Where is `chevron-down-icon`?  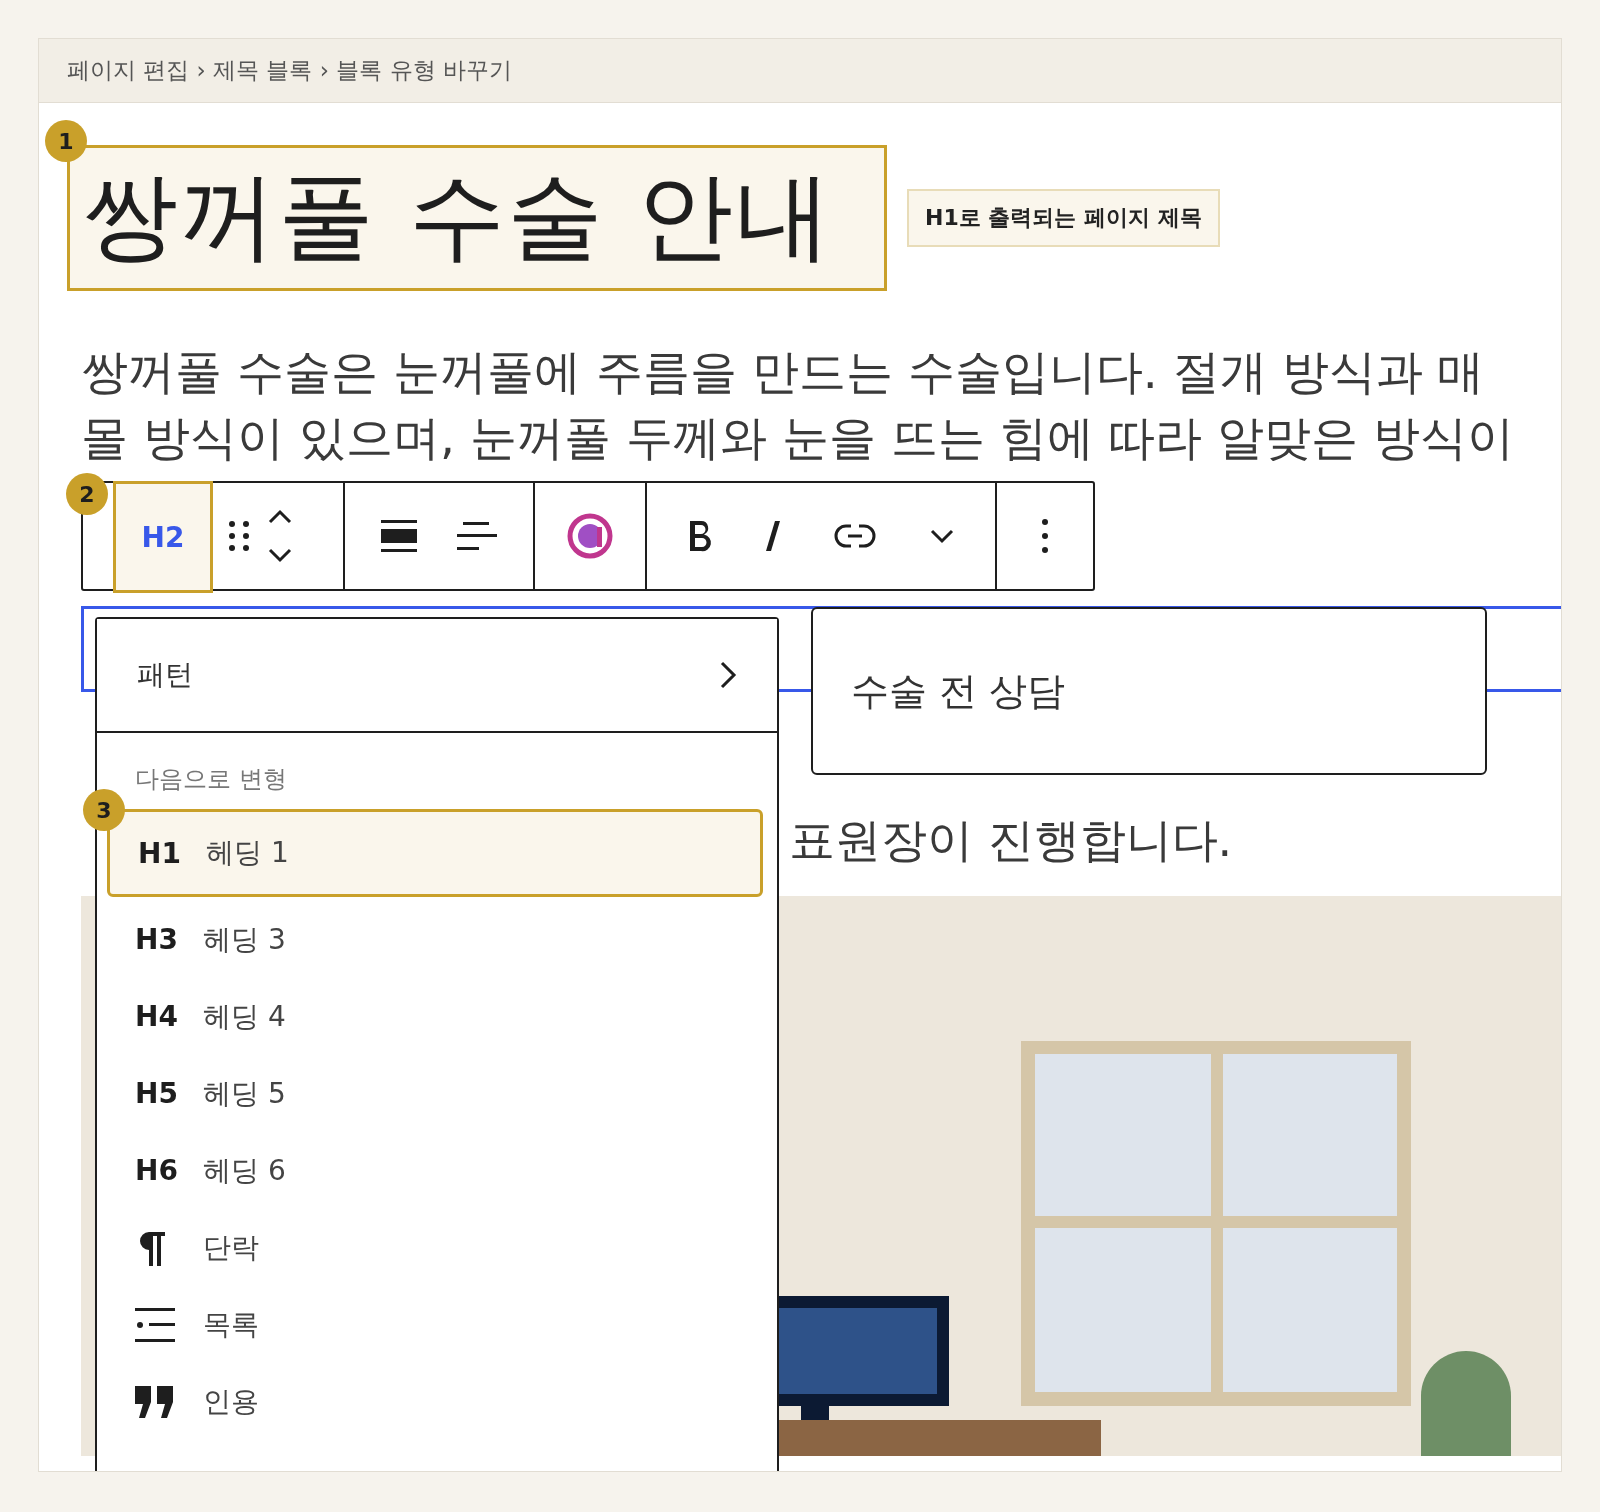 chevron-down-icon is located at coordinates (942, 536).